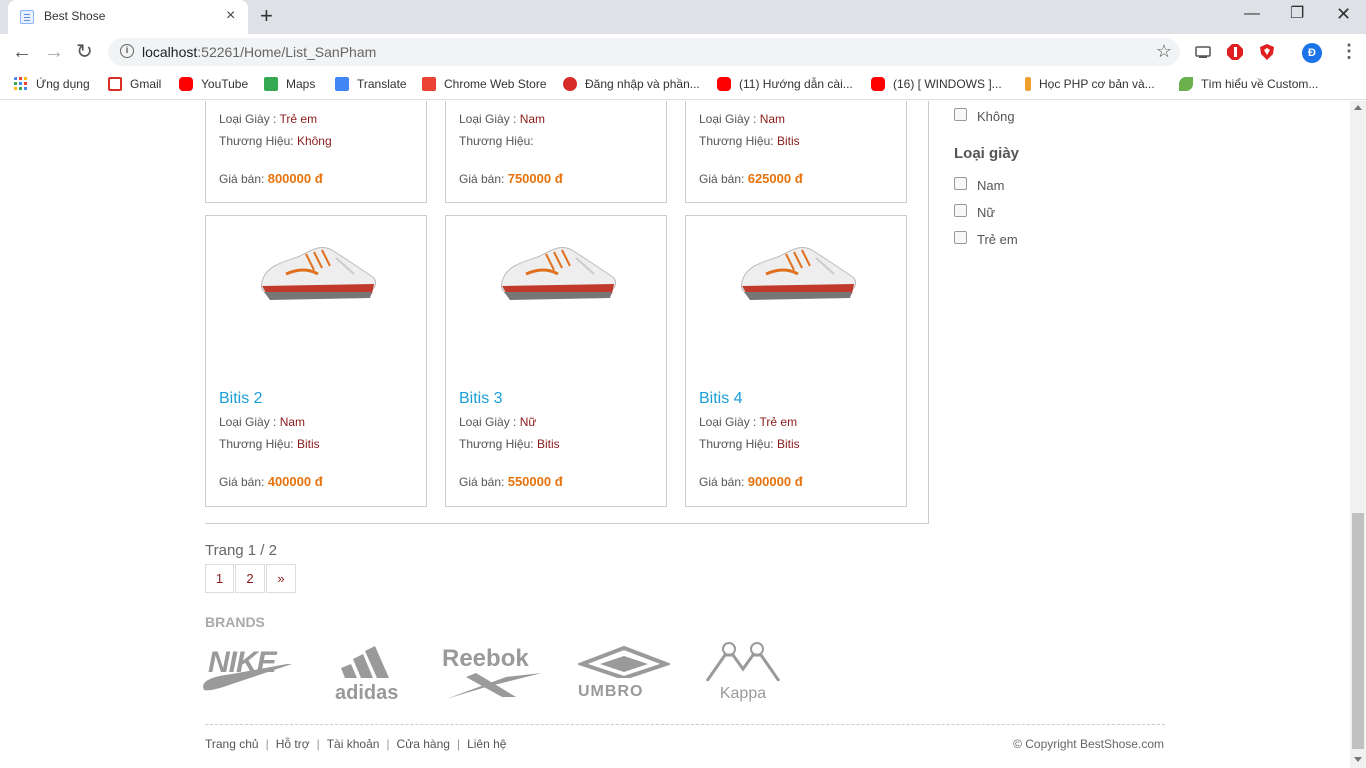 The image size is (1366, 768). I want to click on profile-avatar: Đ, so click(1312, 53).